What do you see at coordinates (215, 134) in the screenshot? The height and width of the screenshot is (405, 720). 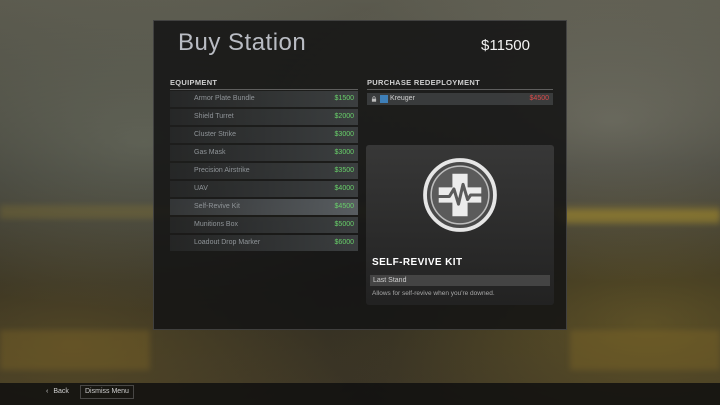 I see `item-name: Cluster Strike` at bounding box center [215, 134].